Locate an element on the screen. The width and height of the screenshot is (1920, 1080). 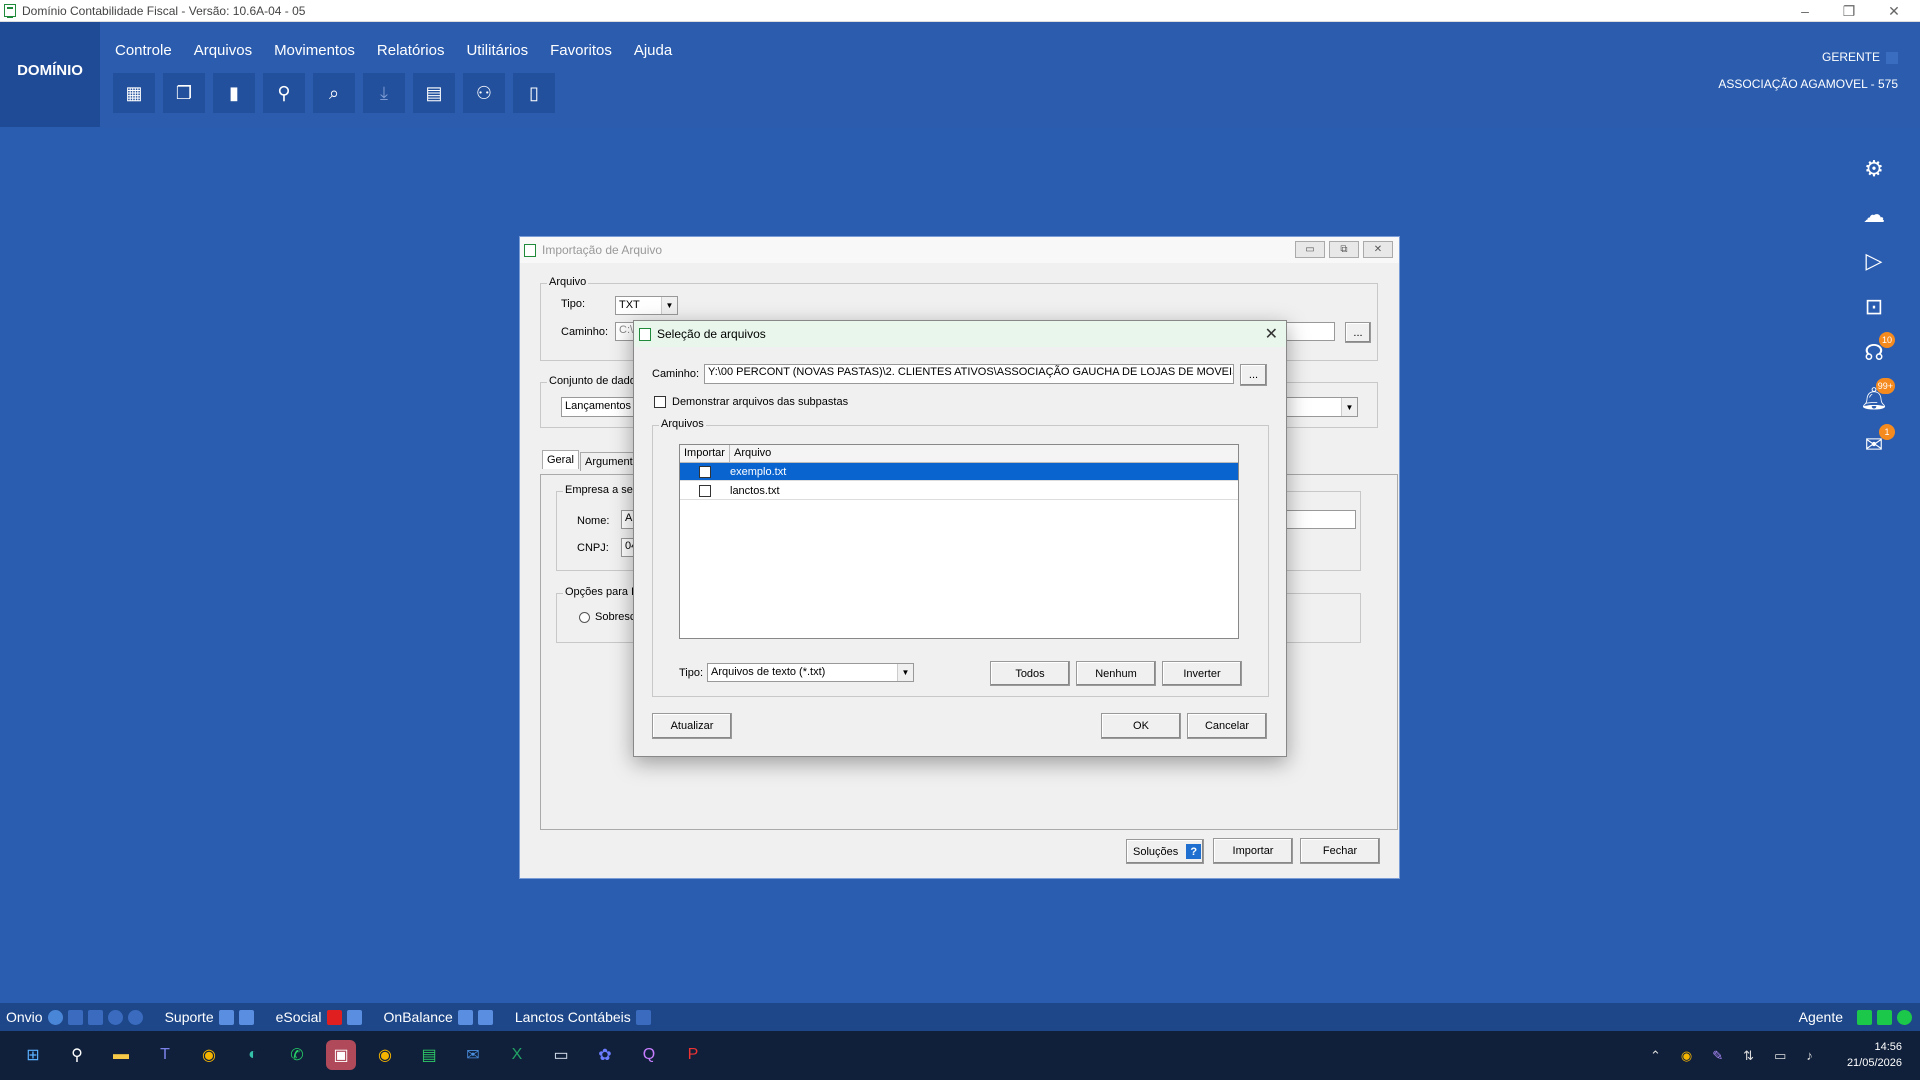
remote-app-icon: ▣ is located at coordinates (341, 1055).